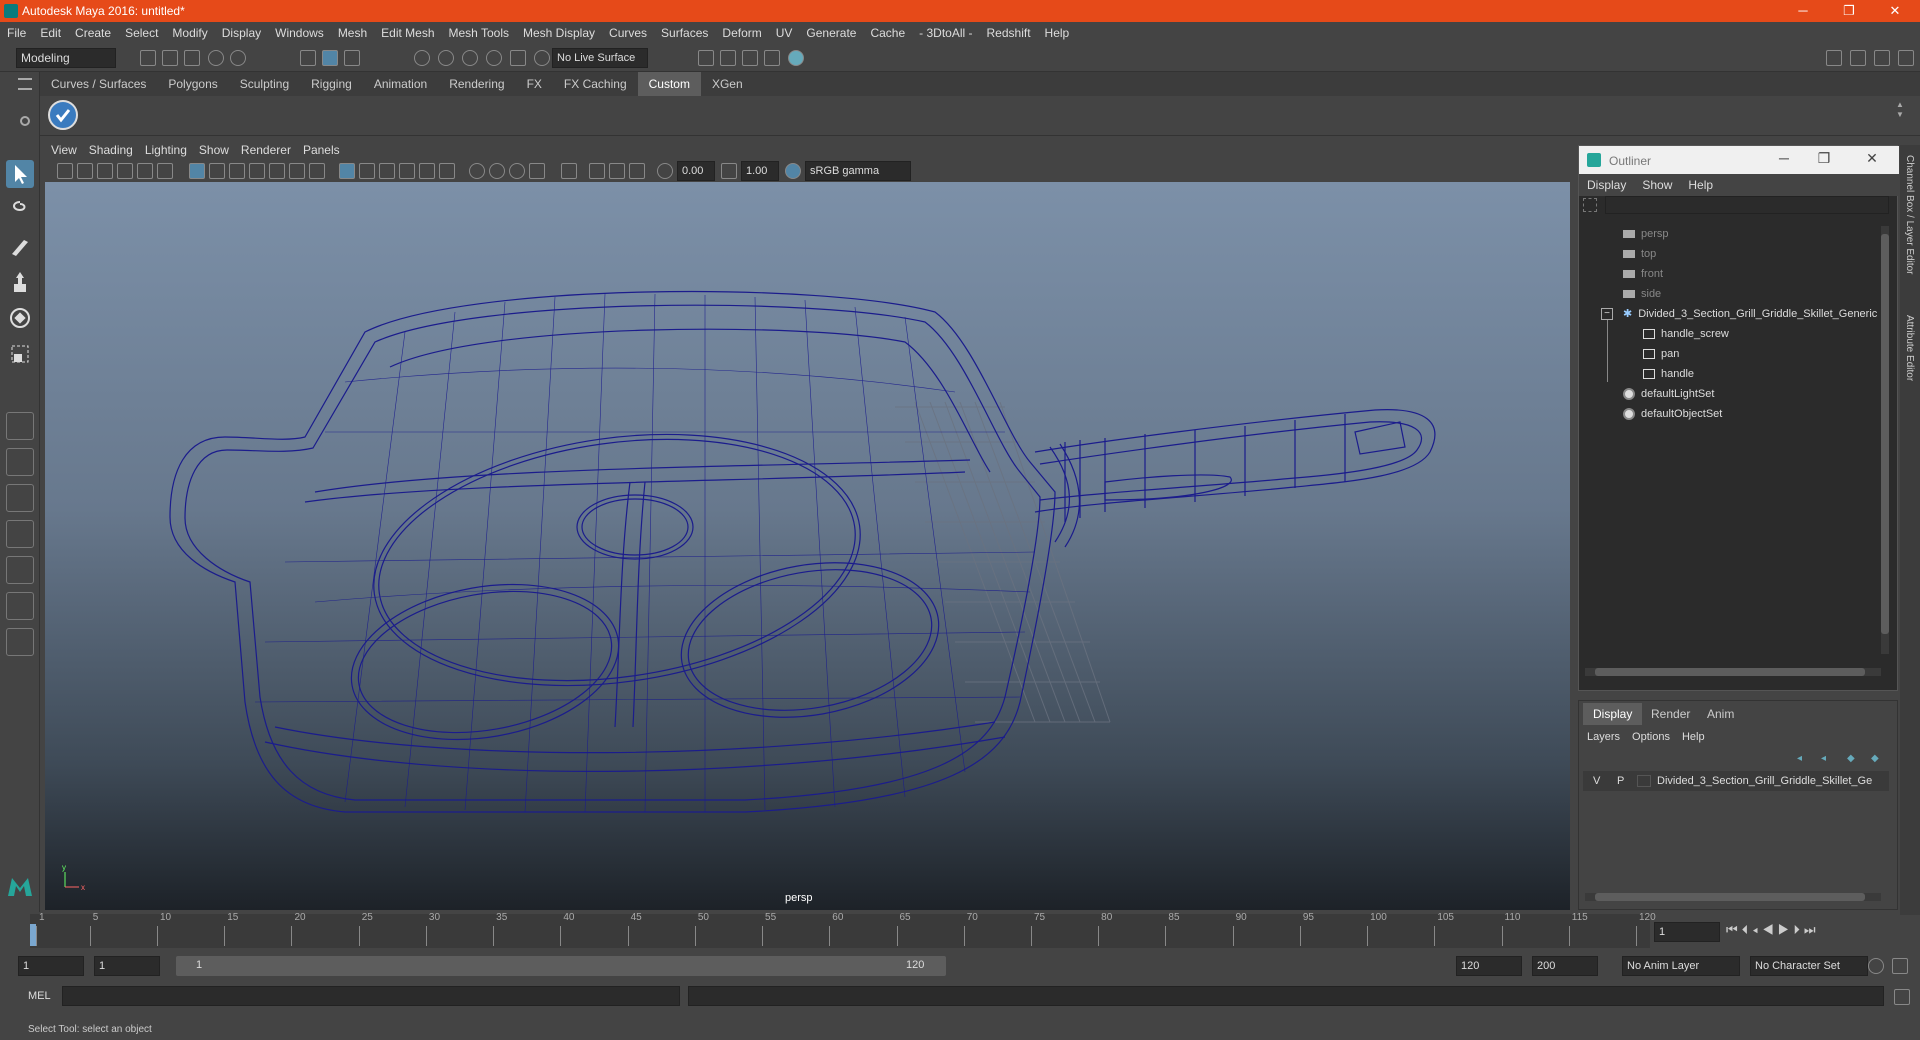  What do you see at coordinates (1771, 394) in the screenshot?
I see `outliner-item-default-light-set: defaultLightSet` at bounding box center [1771, 394].